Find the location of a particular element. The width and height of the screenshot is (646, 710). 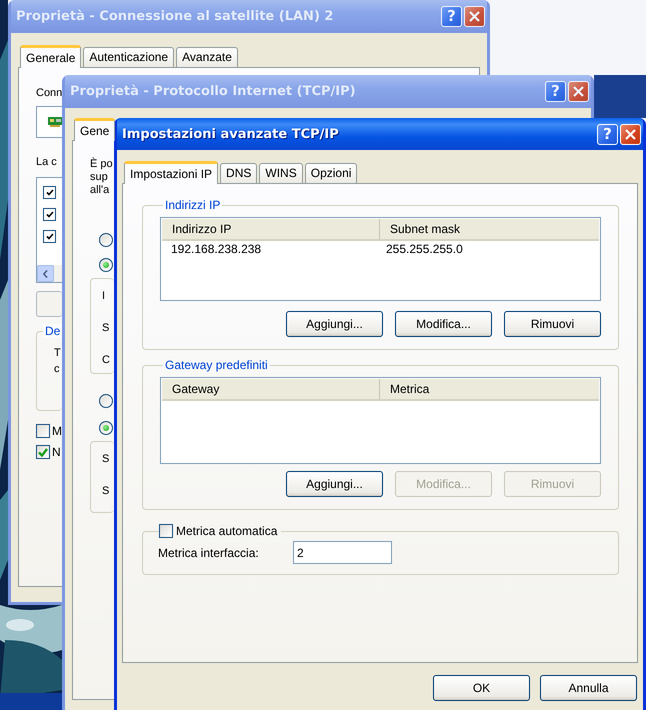

intro-text: sup is located at coordinates (99, 177).